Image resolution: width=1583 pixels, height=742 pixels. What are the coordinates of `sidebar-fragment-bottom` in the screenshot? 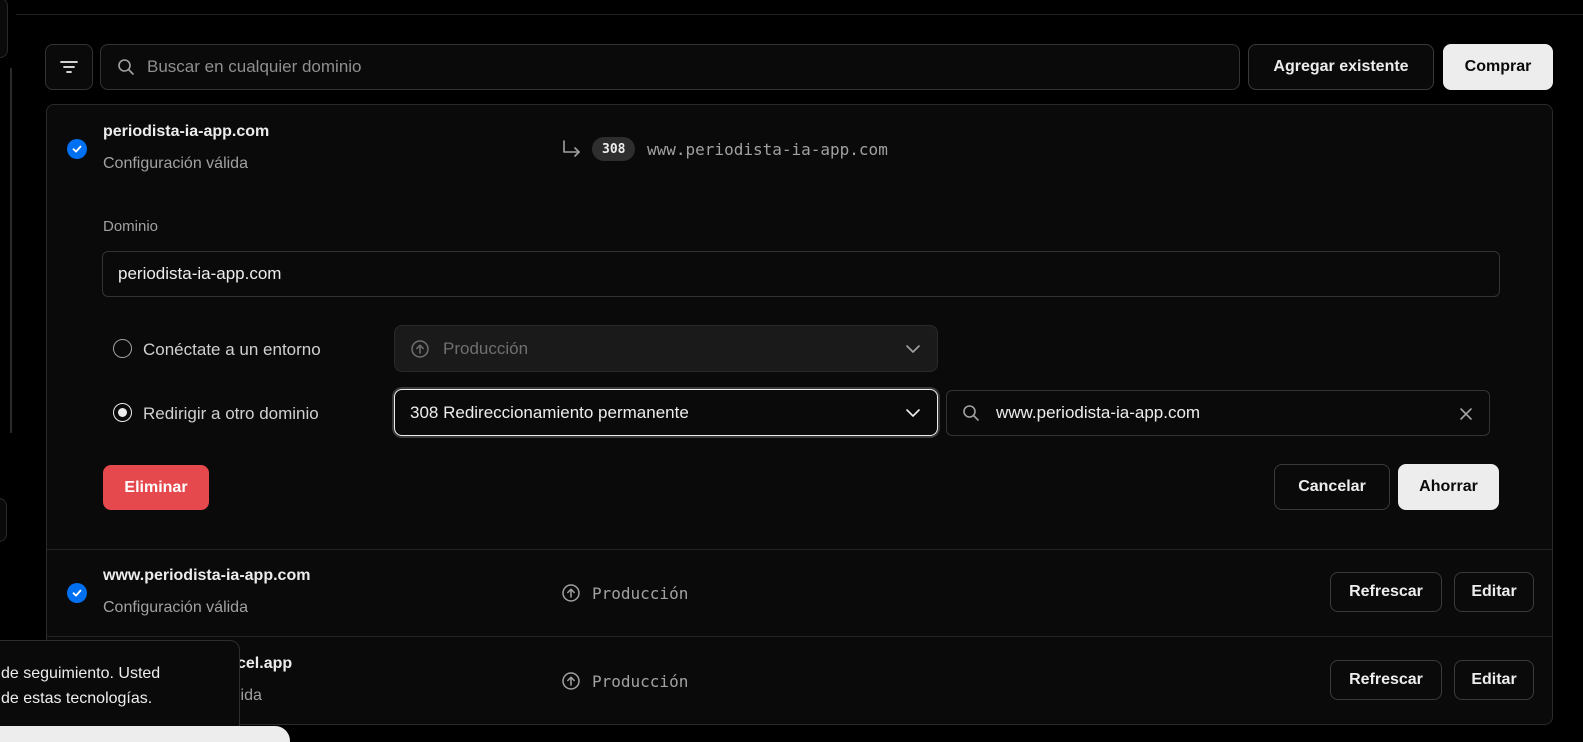 It's located at (3, 520).